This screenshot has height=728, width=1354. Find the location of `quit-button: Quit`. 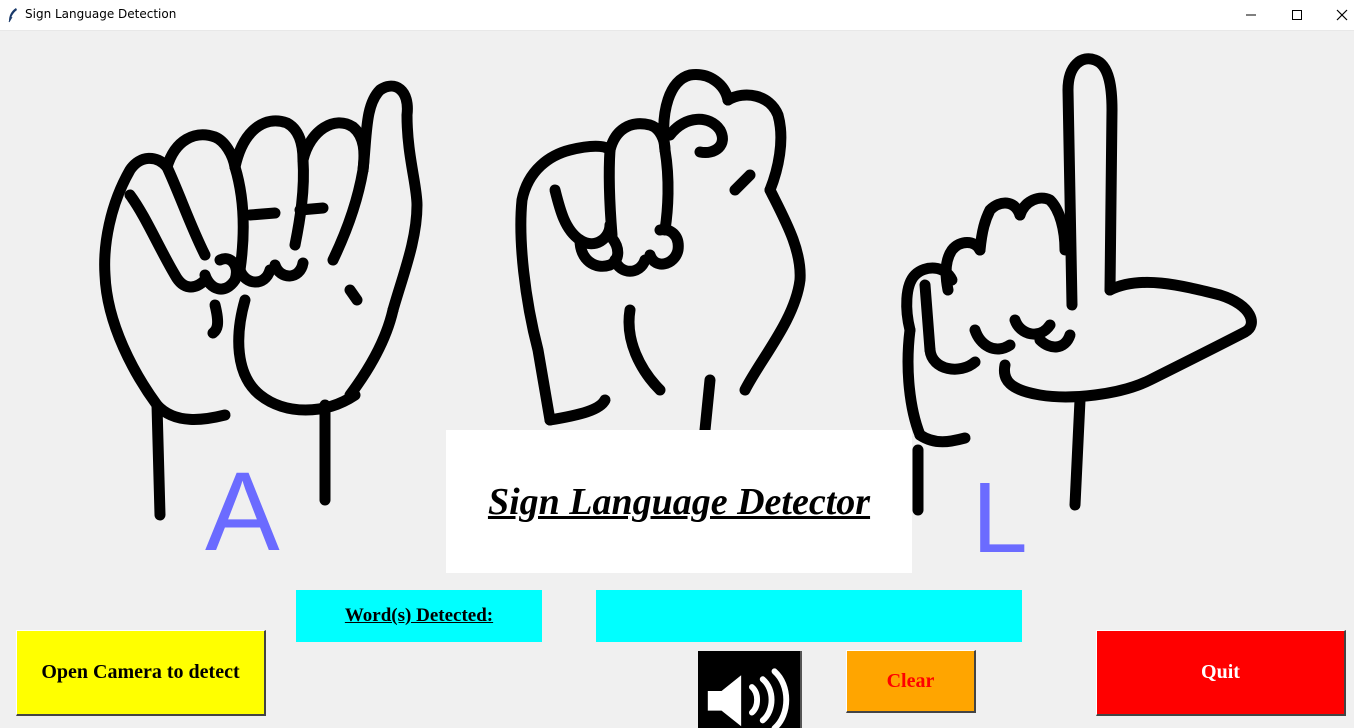

quit-button: Quit is located at coordinates (1221, 673).